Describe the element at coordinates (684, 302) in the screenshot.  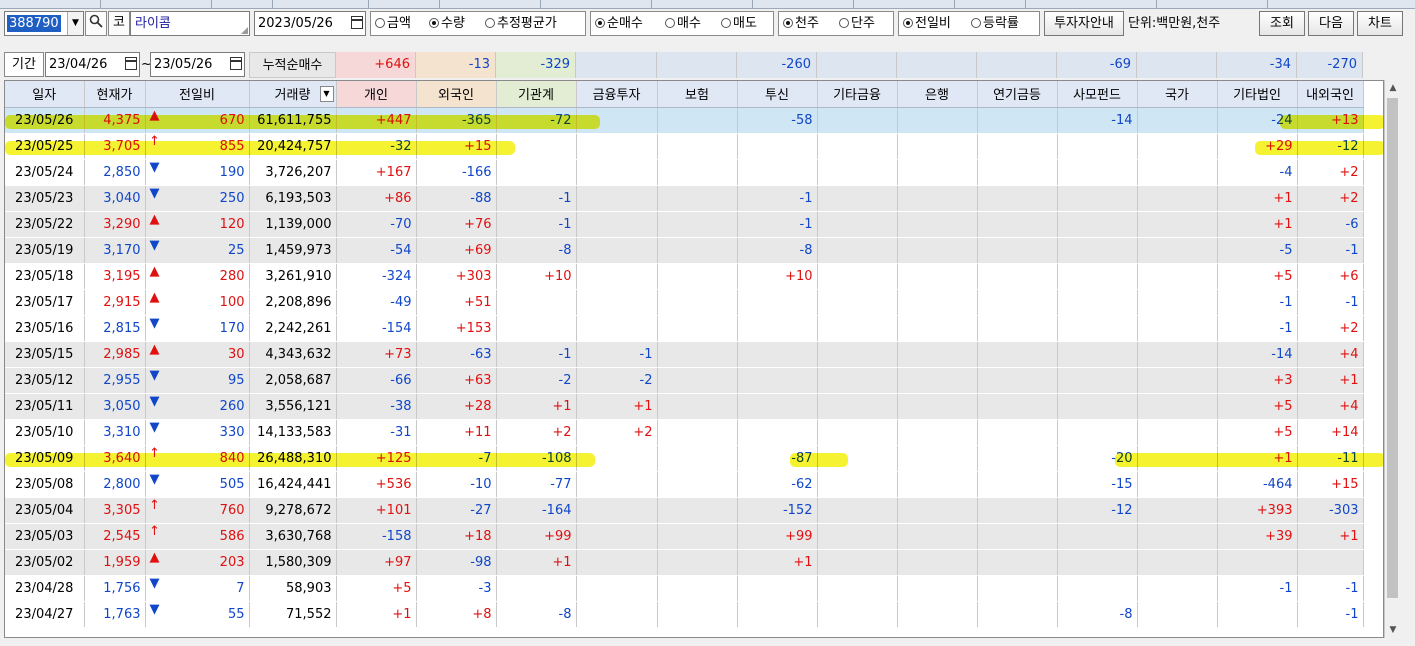
I see `table-row: 23/05/17 2,915 ▲ 100 2,208,896 -49 +51 -1 -1` at that location.